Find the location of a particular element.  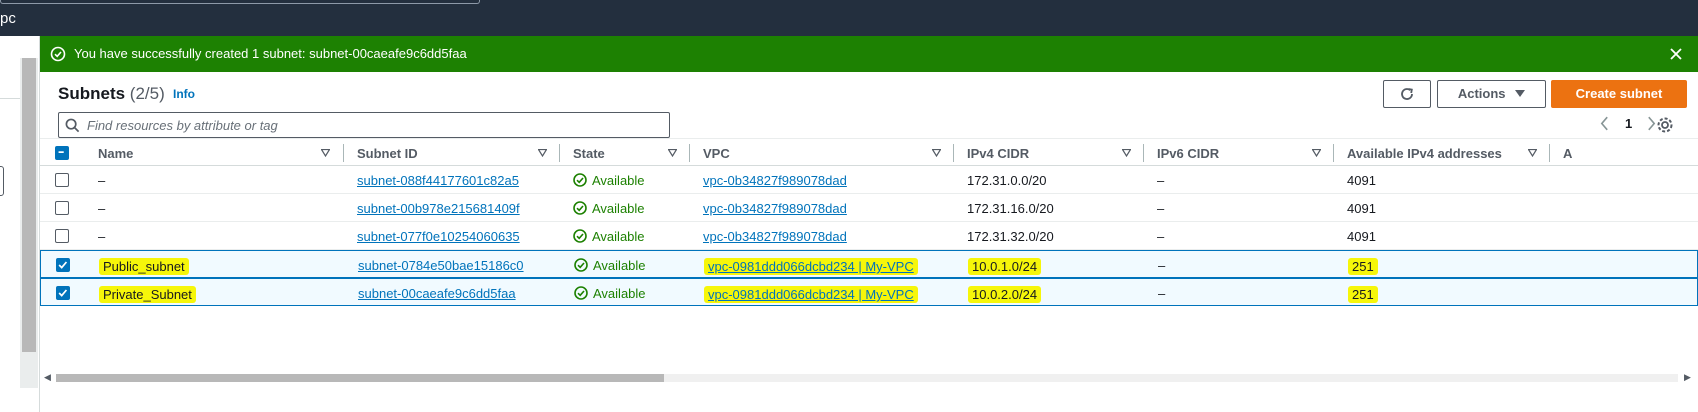

scroll-left-arrow-icon: ◀ is located at coordinates (47, 377).